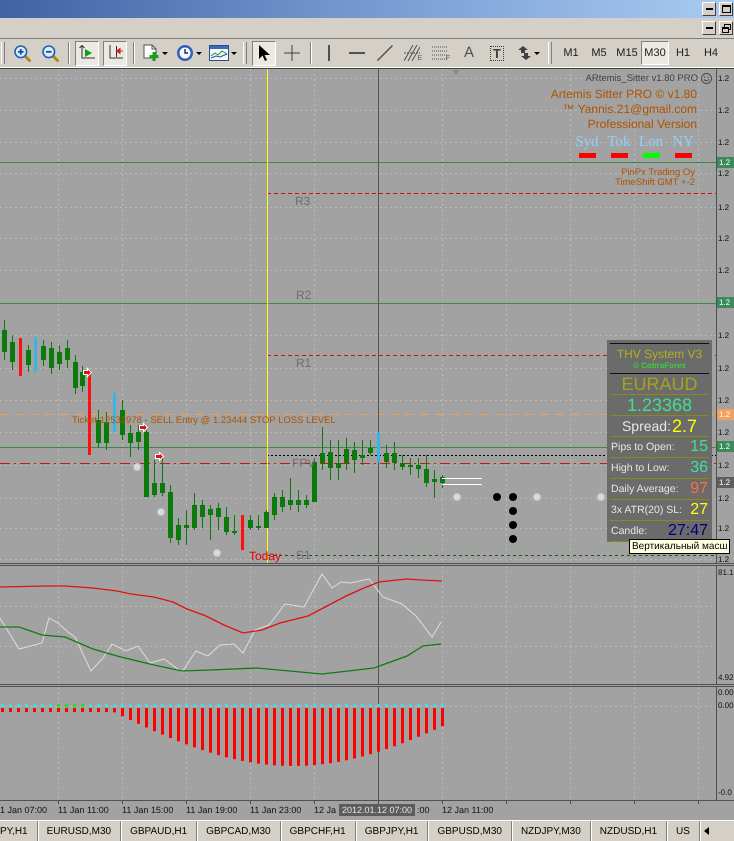 This screenshot has width=734, height=841. I want to click on tooltip: Вертикальный масш, so click(679, 546).